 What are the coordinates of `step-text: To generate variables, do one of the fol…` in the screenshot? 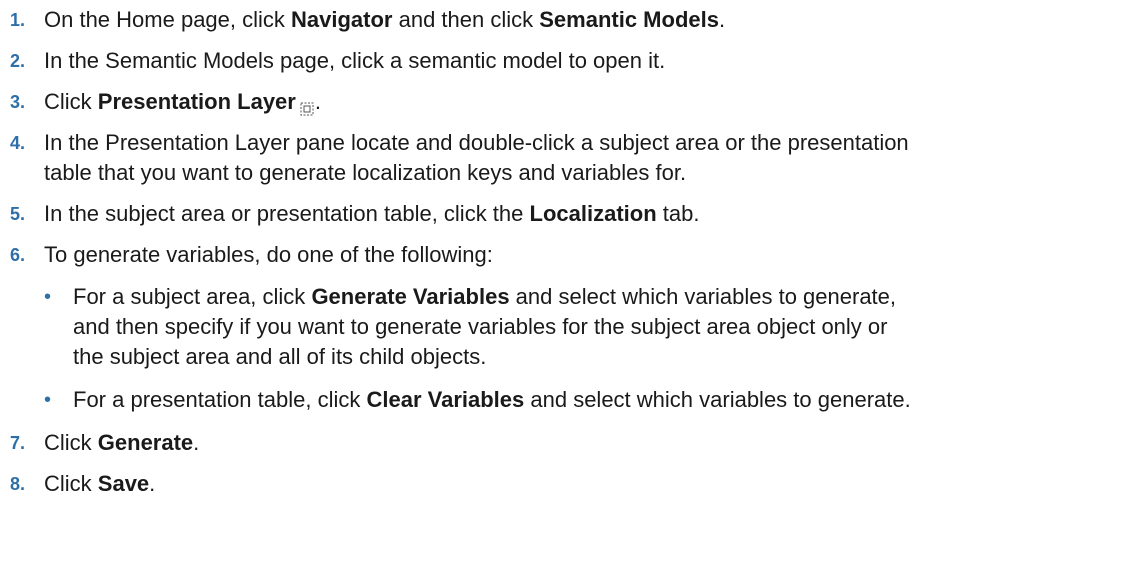 It's located at (268, 254).